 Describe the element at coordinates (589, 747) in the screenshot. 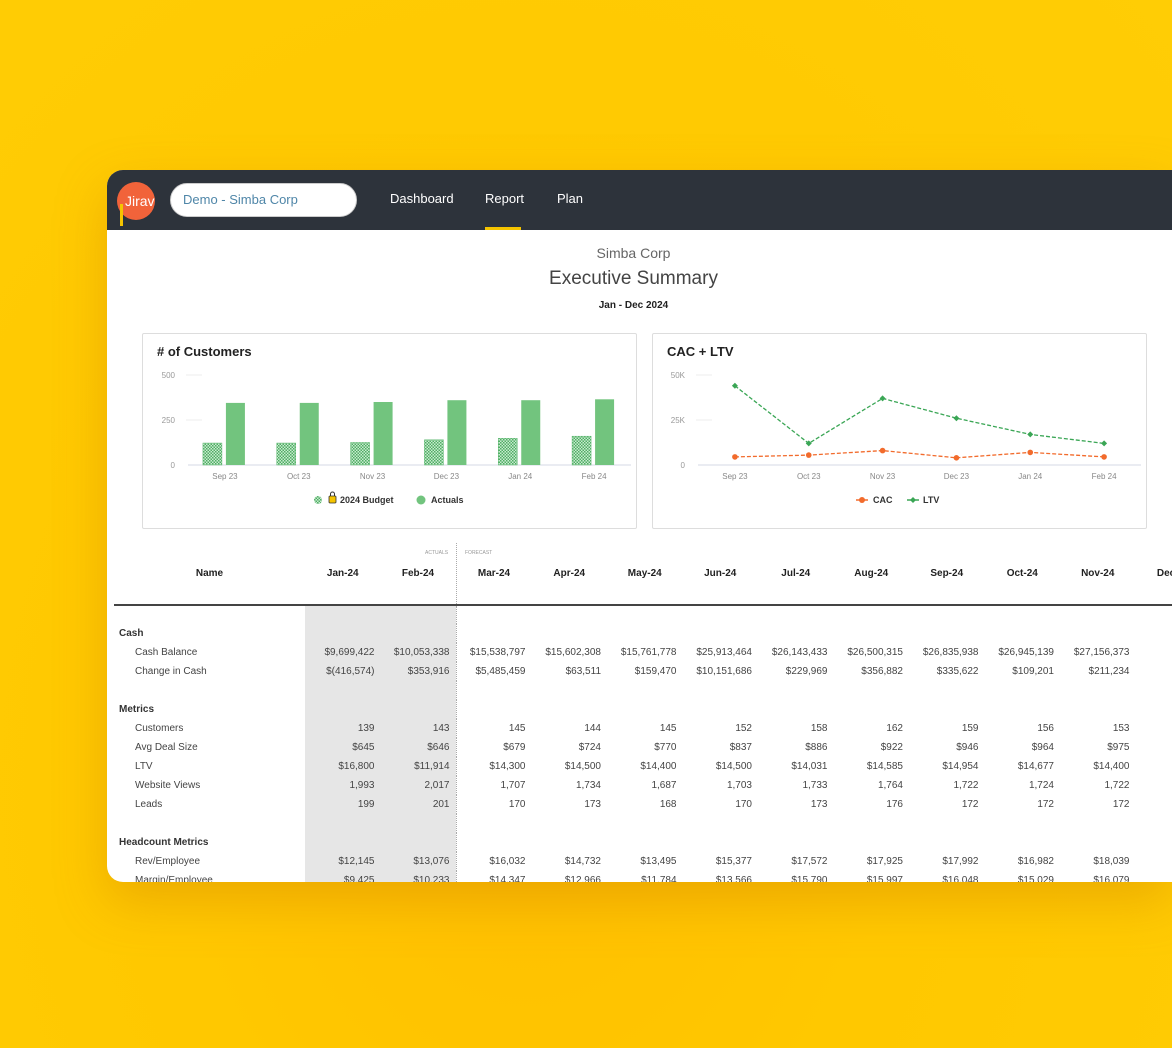

I see `cell-value: $724` at that location.